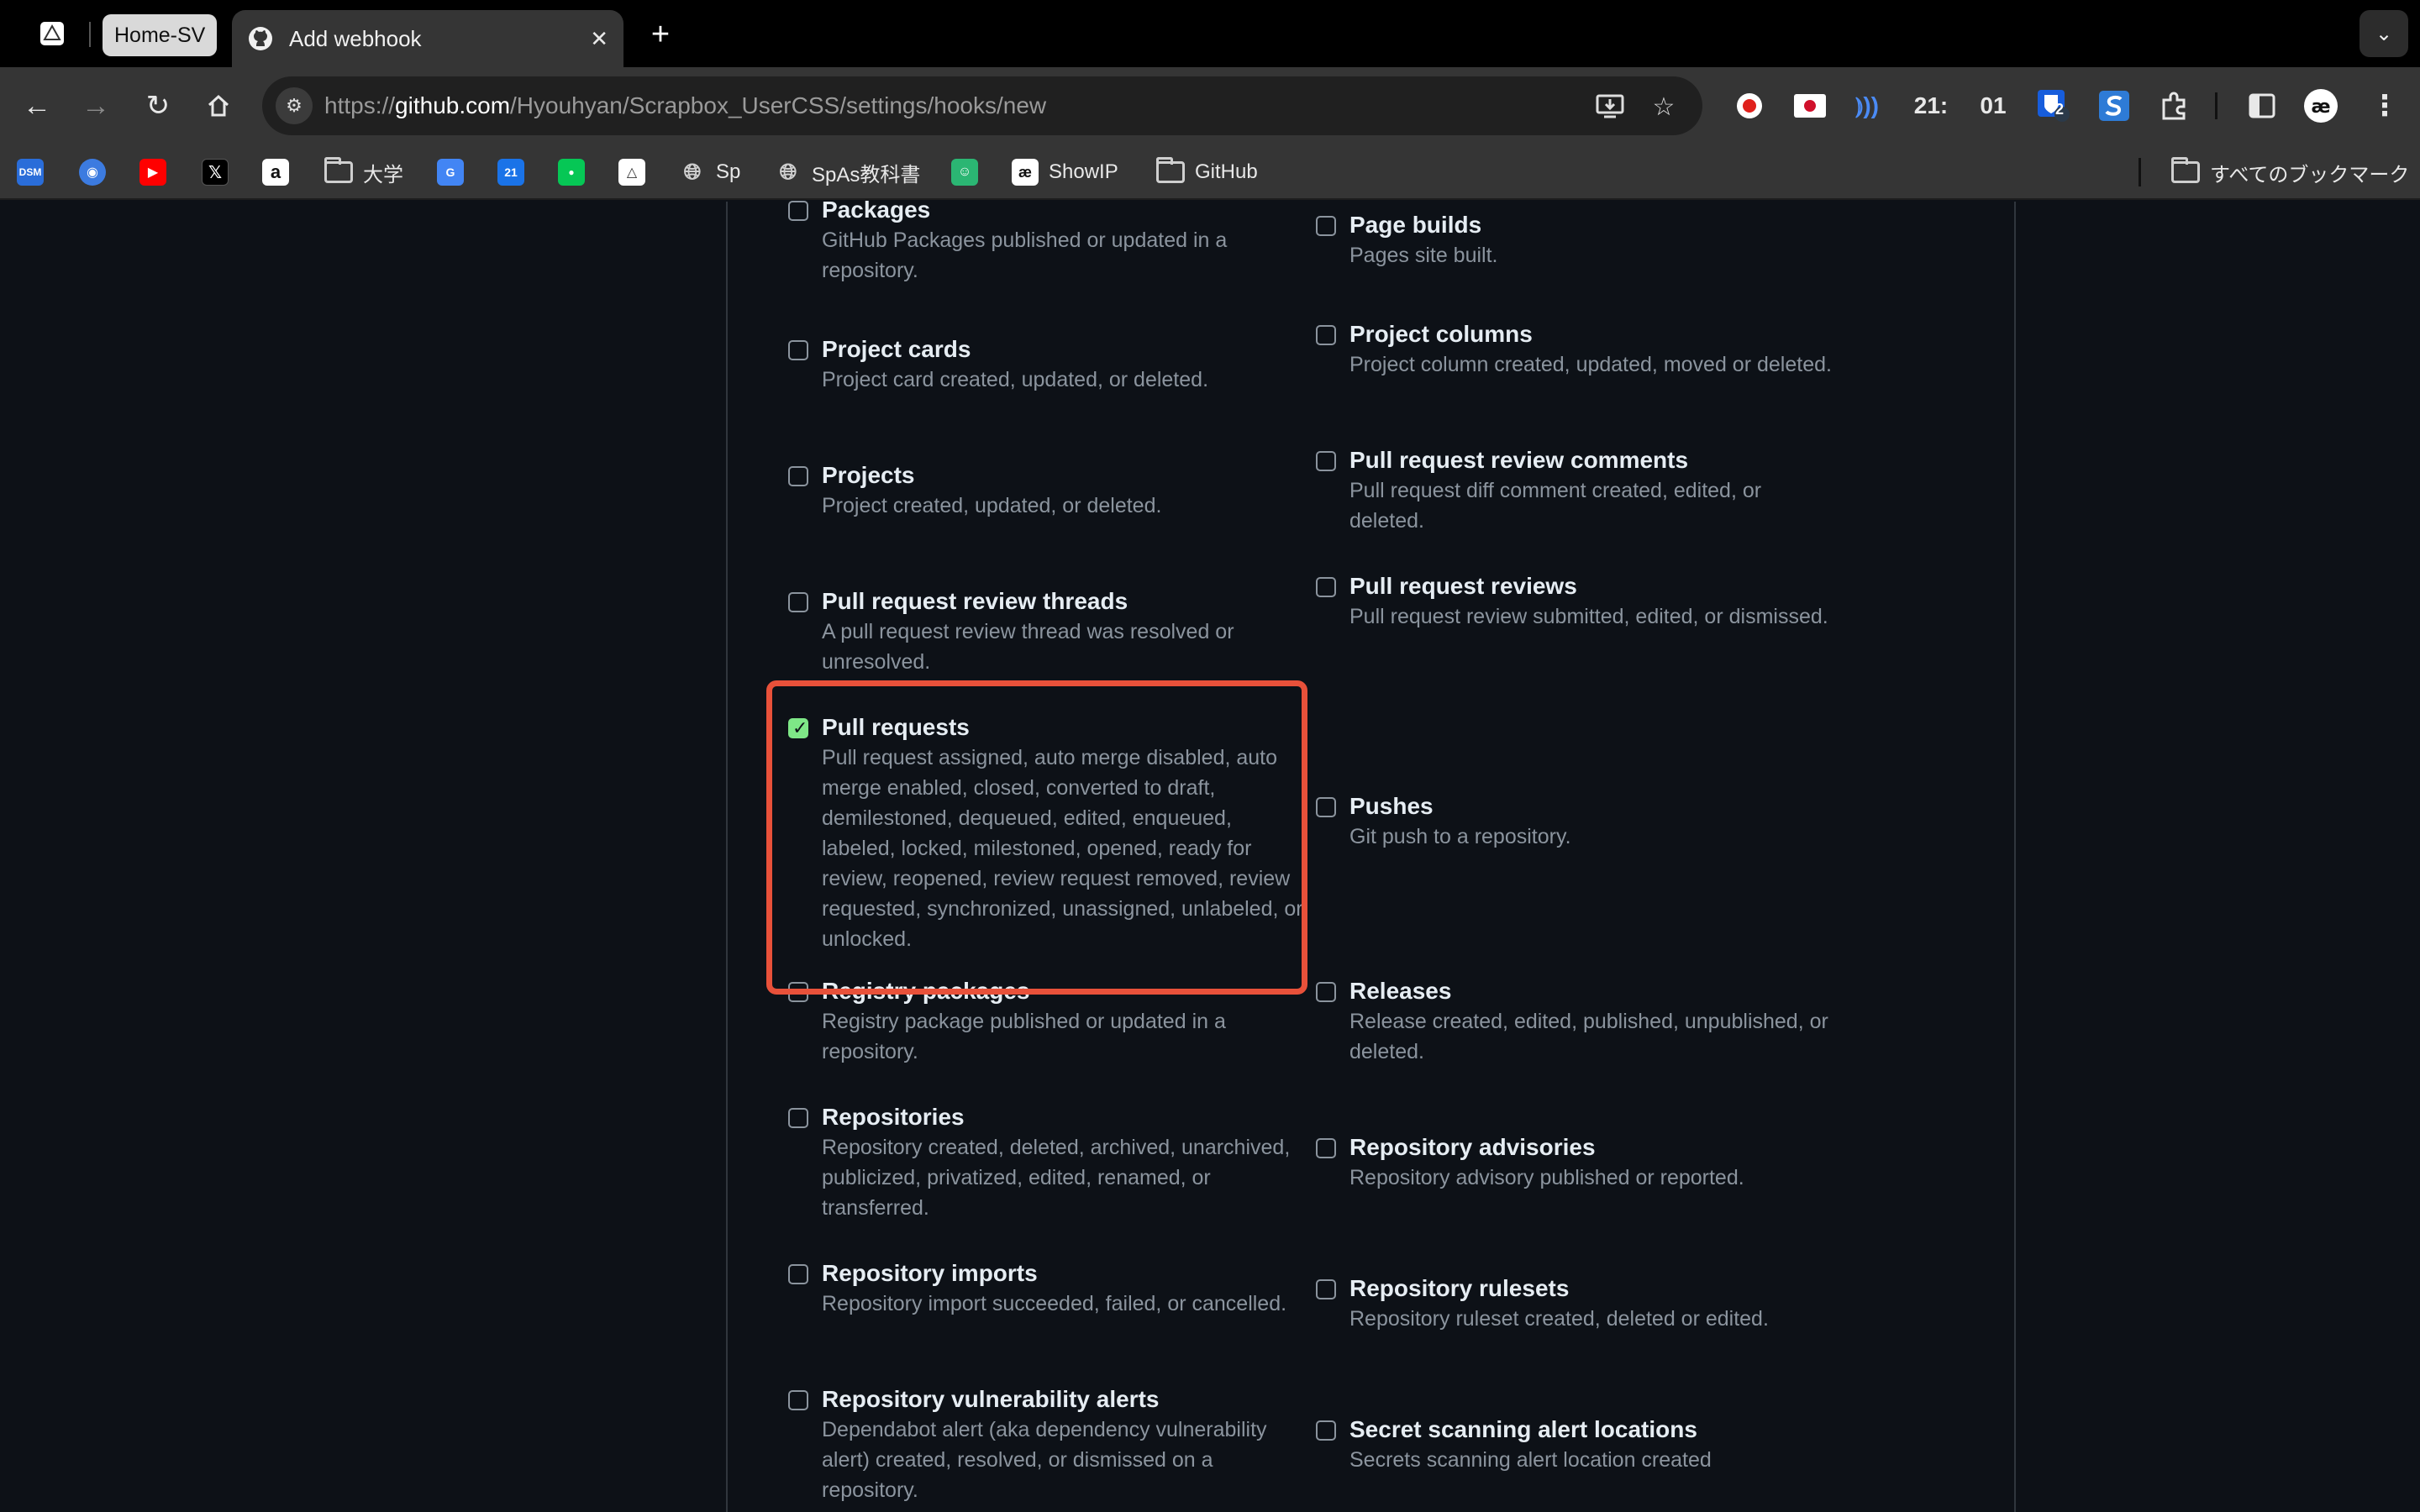 Image resolution: width=2420 pixels, height=1512 pixels. I want to click on bookmarks-divider, so click(2140, 172).